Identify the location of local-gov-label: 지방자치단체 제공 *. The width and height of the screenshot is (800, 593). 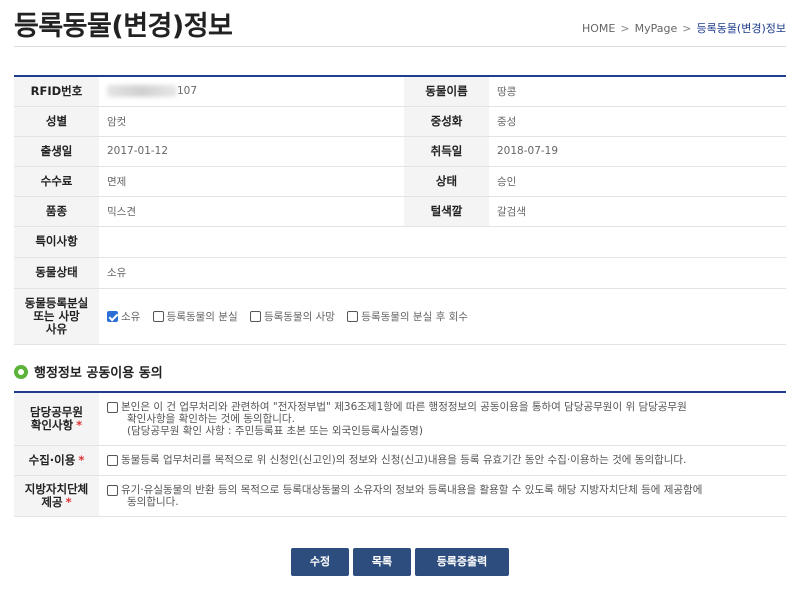
(56, 496).